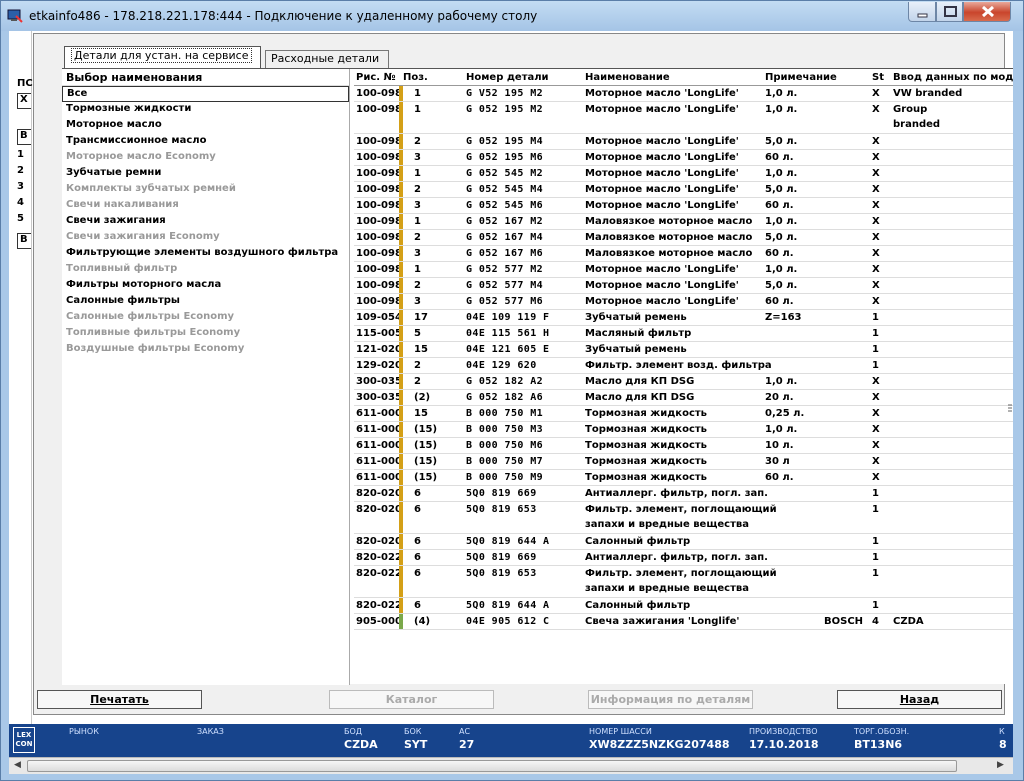  Describe the element at coordinates (781, 269) in the screenshot. I see `part-note: 1,0 л.` at that location.